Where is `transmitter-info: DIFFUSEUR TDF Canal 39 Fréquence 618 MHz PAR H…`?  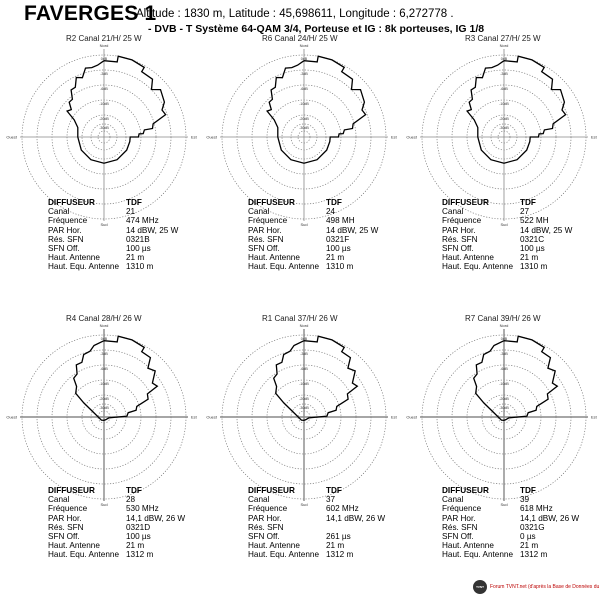 transmitter-info: DIFFUSEUR TDF Canal 39 Fréquence 618 MHz PAR H… is located at coordinates (510, 523).